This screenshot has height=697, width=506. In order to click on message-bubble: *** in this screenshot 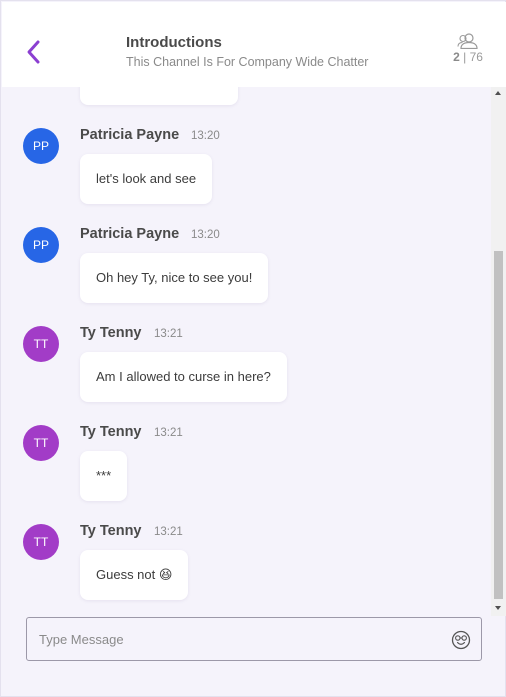, I will do `click(104, 476)`.